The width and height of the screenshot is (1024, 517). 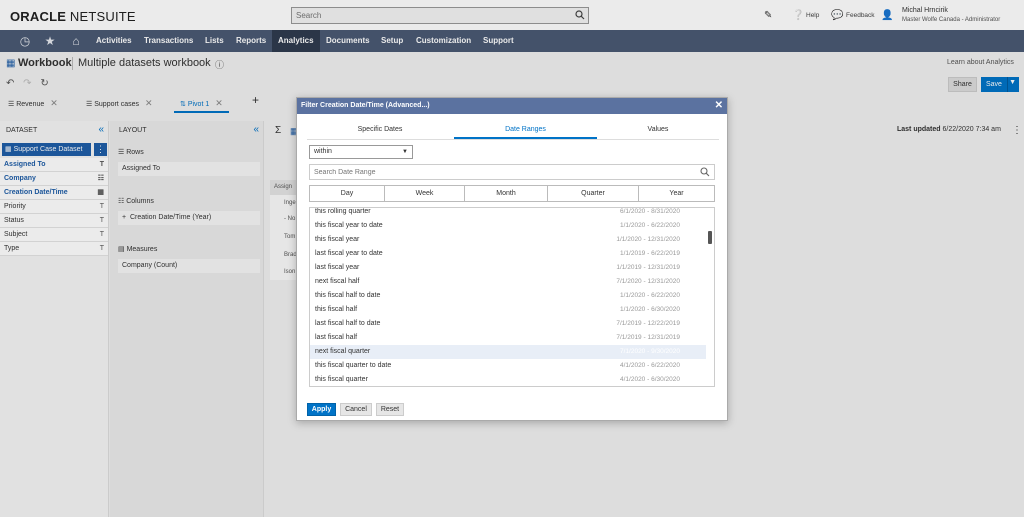 What do you see at coordinates (341, 379) in the screenshot?
I see `range-label: this fiscal quarter` at bounding box center [341, 379].